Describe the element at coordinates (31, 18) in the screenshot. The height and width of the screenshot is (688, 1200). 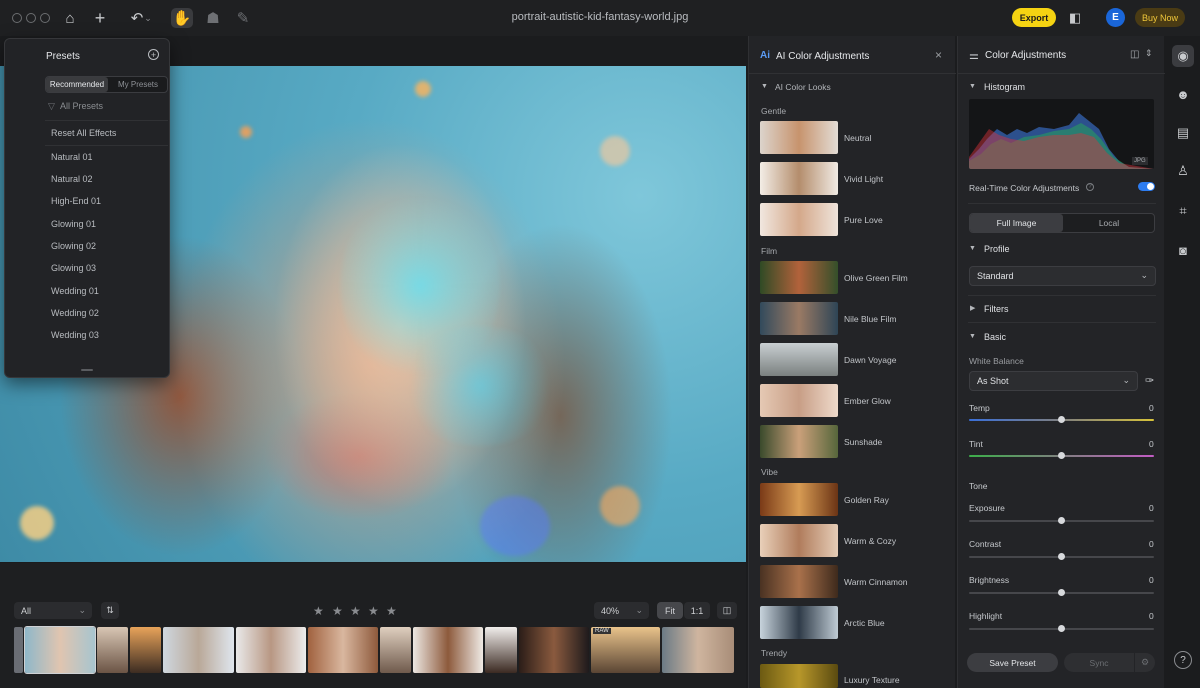
I see `minimize-window-button` at that location.